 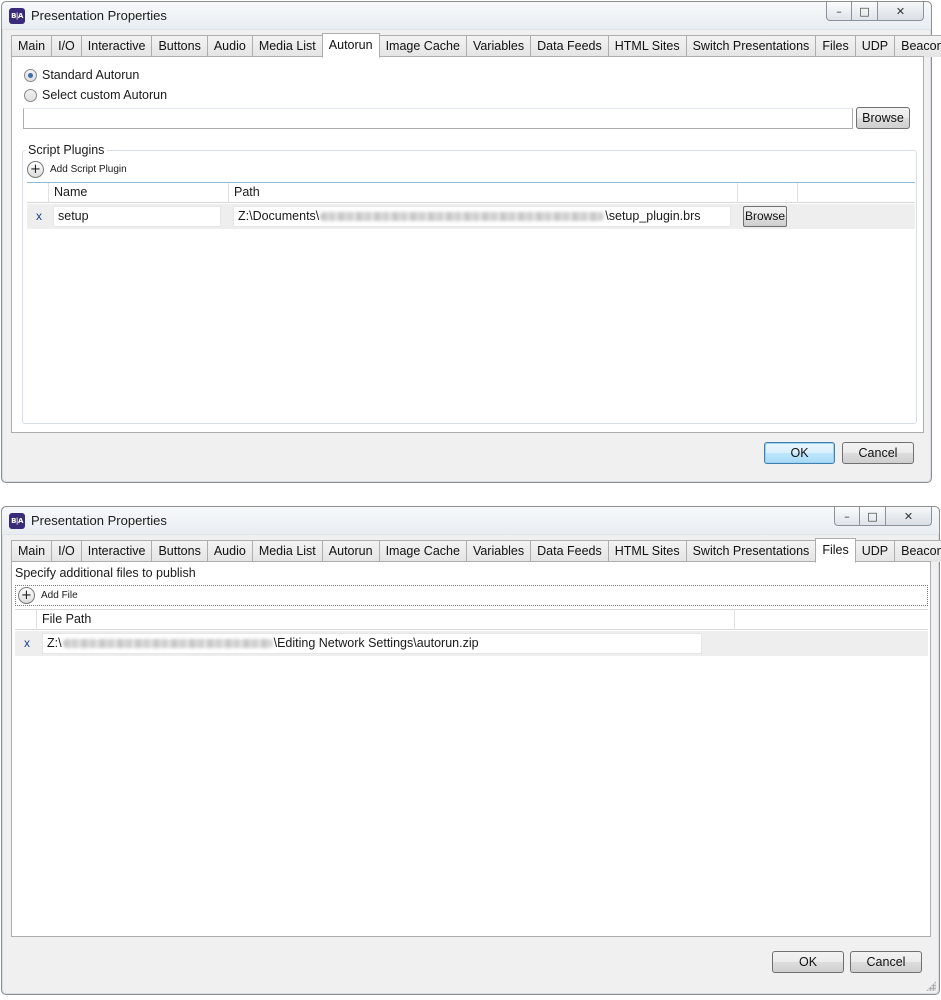 What do you see at coordinates (931, 986) in the screenshot?
I see `resize-grip-icon` at bounding box center [931, 986].